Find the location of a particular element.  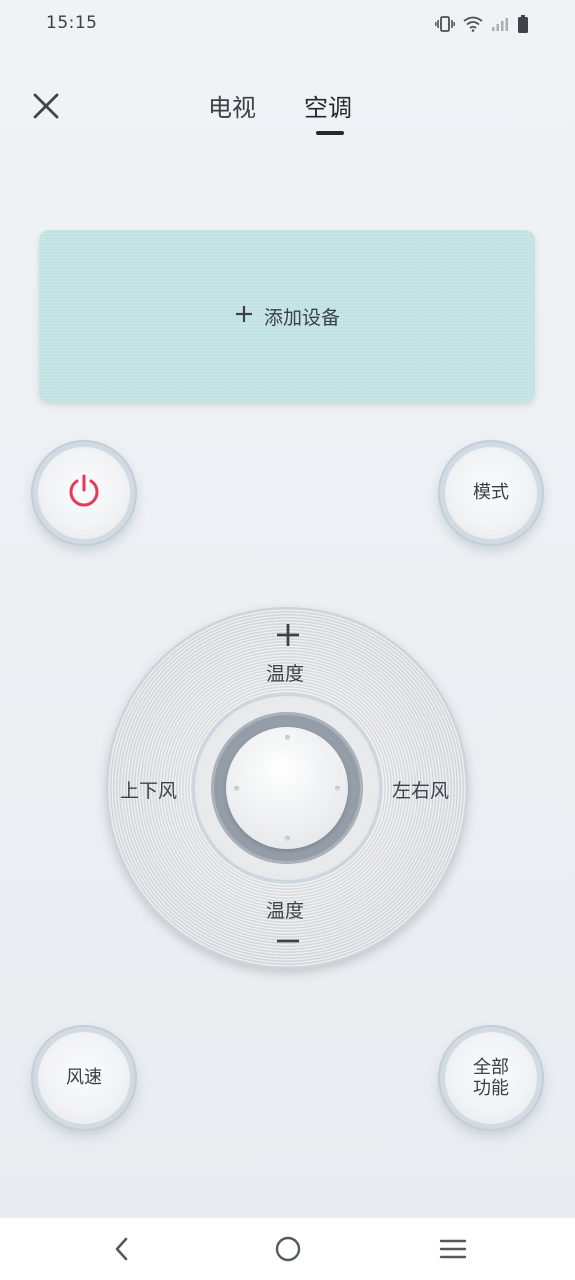

minus-icon is located at coordinates (288, 941).